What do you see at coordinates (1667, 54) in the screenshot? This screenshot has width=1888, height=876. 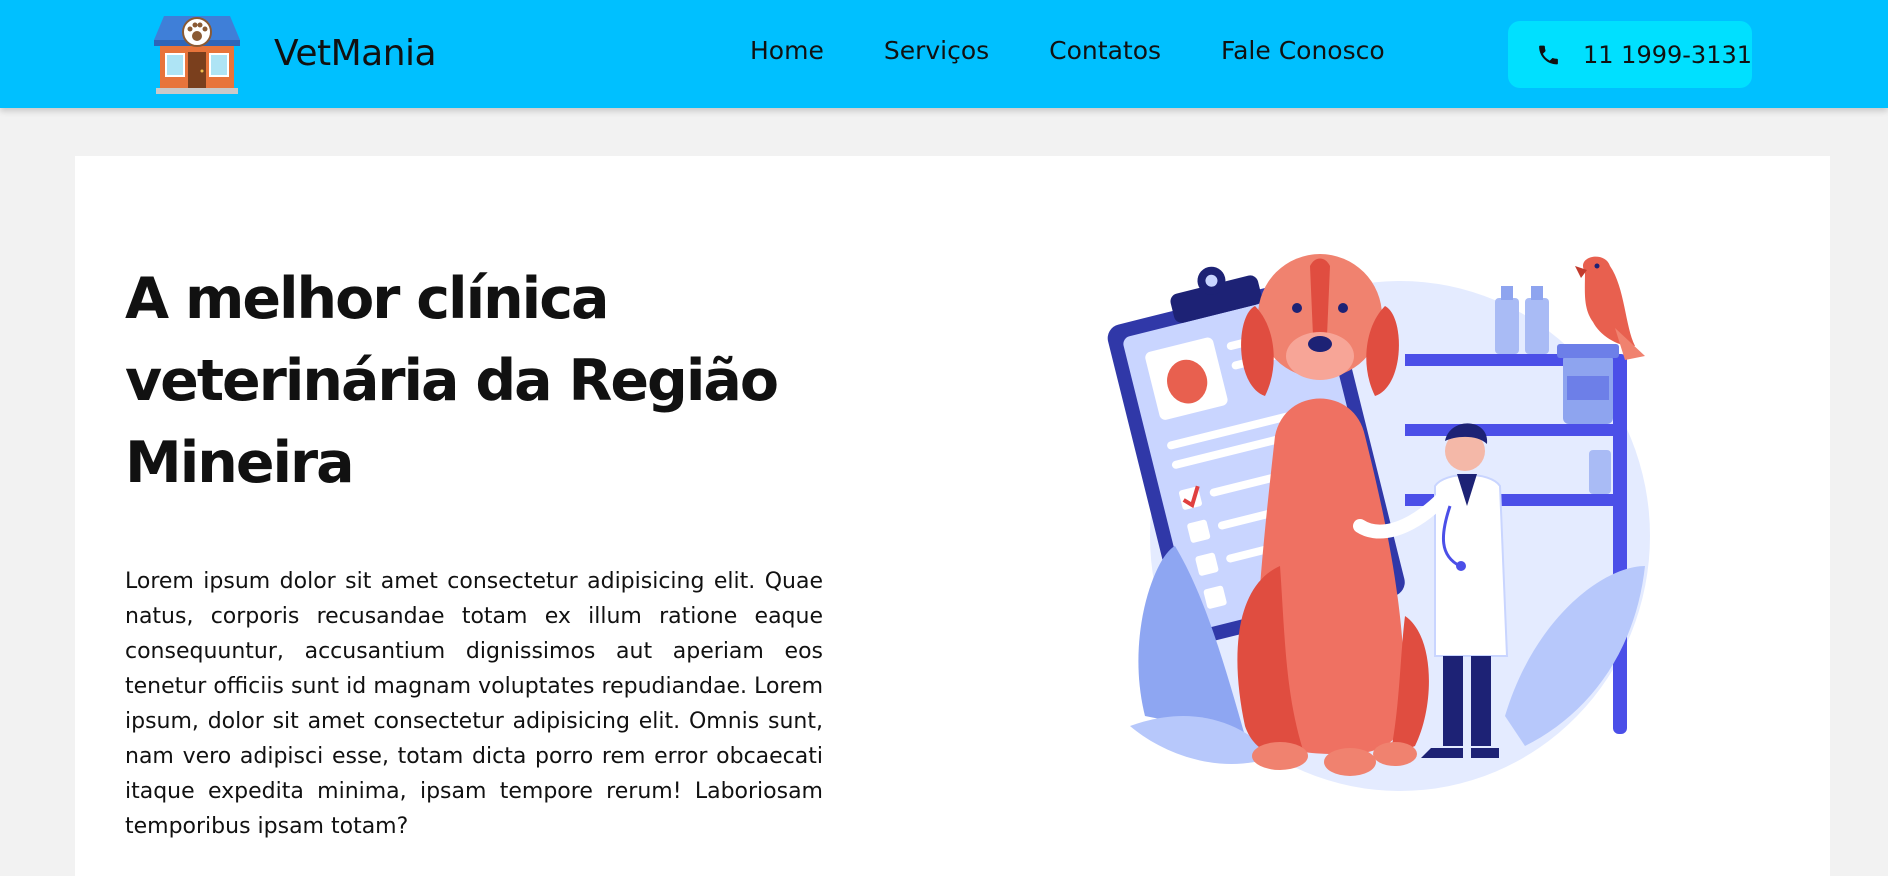 I see `phone-number: 11 1999-3131` at bounding box center [1667, 54].